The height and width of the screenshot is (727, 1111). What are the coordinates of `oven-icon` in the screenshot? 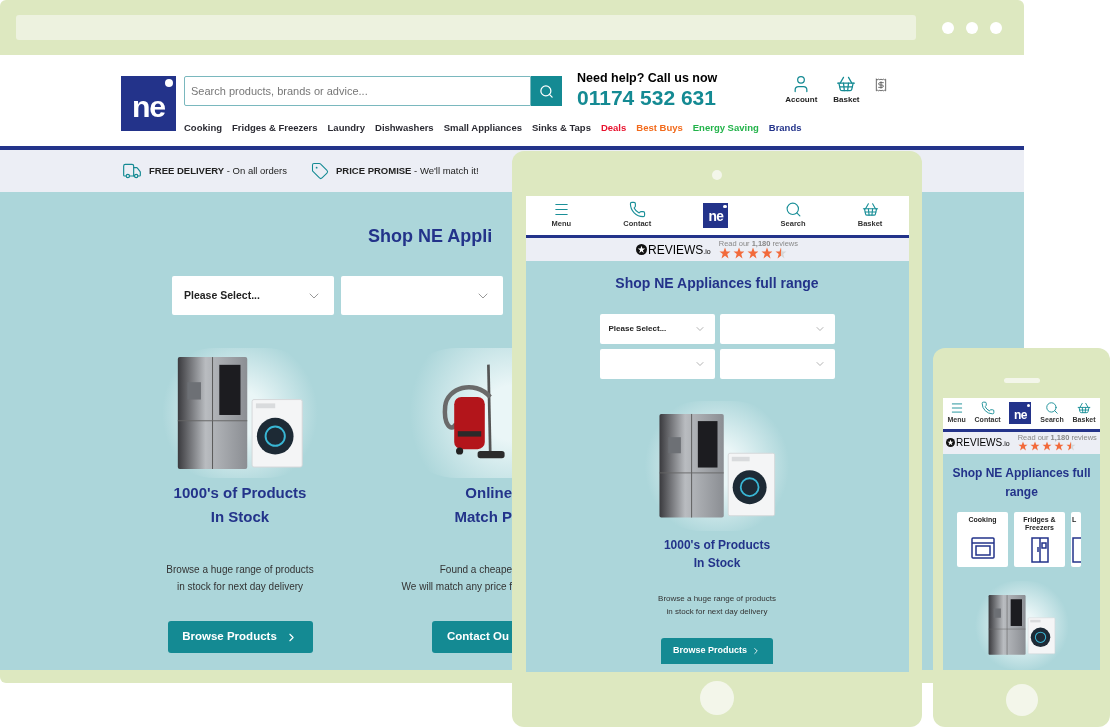 It's located at (982, 547).